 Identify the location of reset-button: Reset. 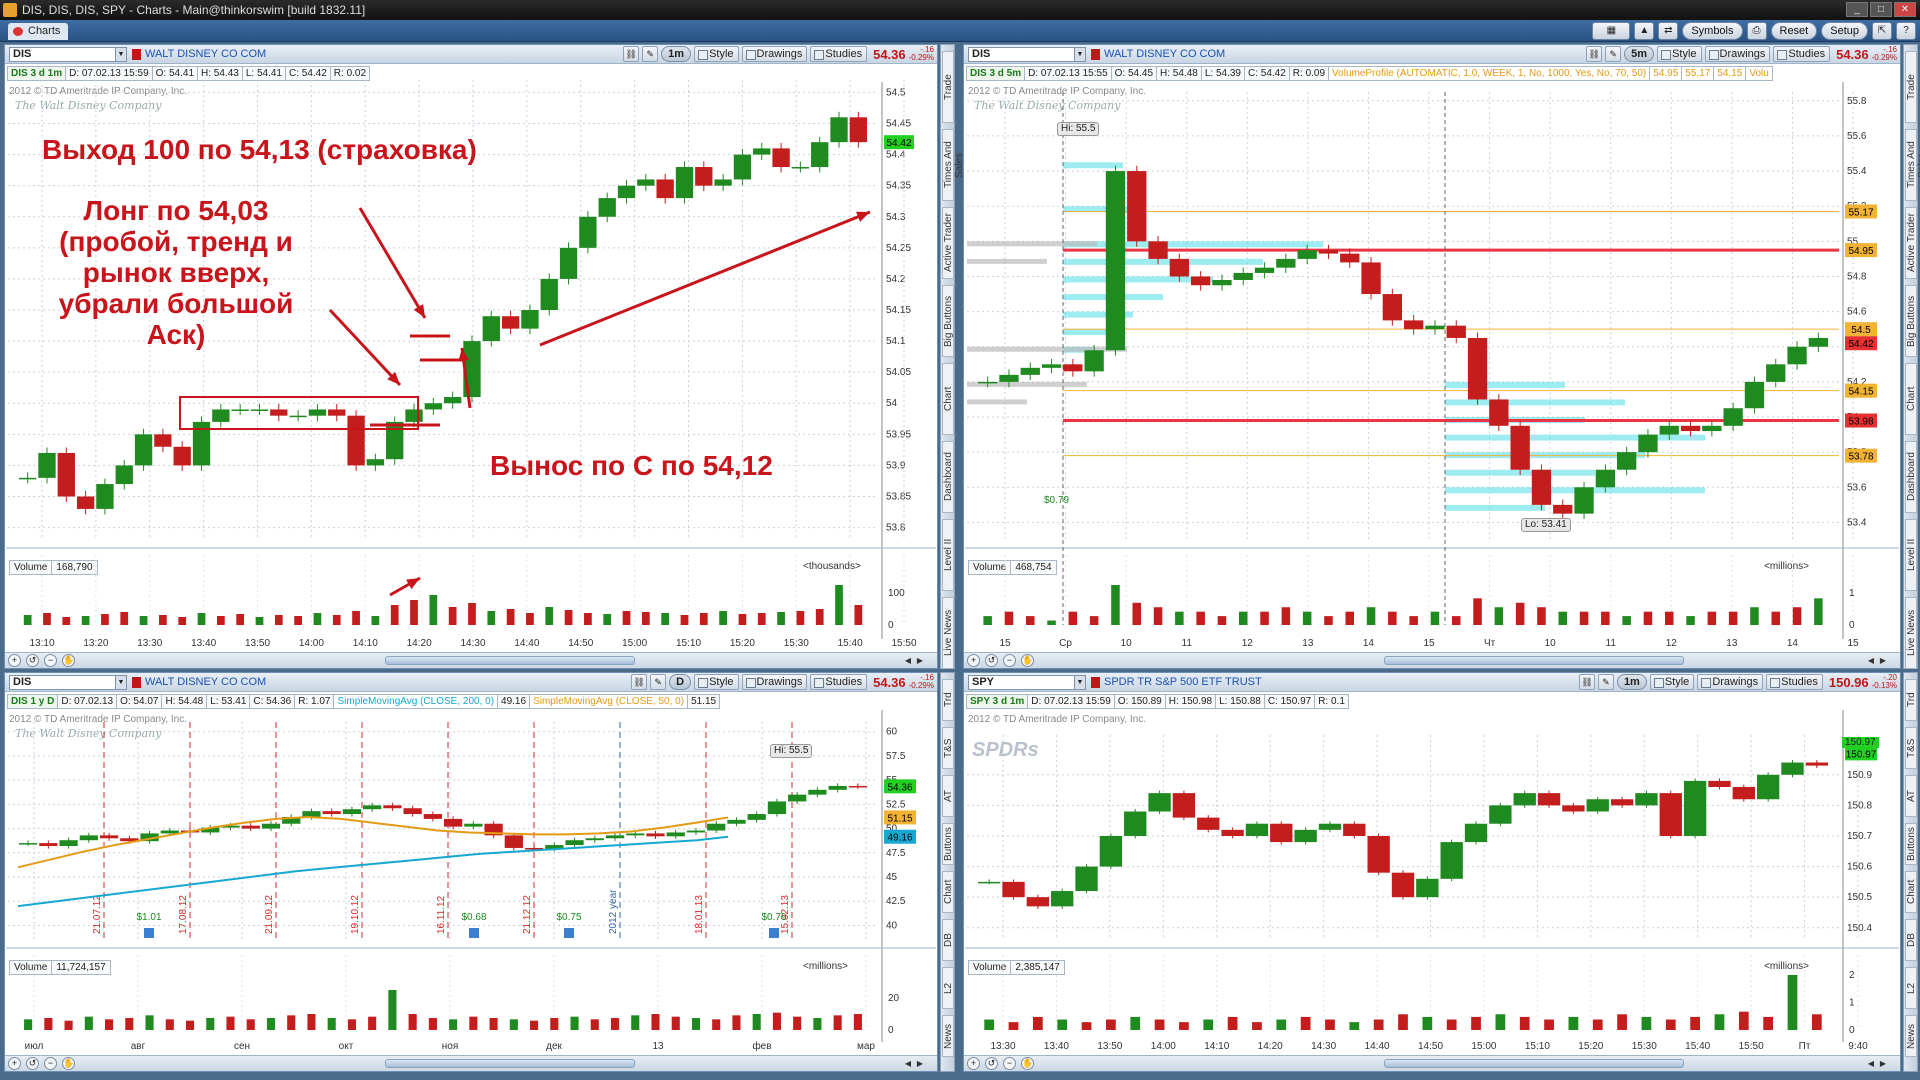
(1794, 31).